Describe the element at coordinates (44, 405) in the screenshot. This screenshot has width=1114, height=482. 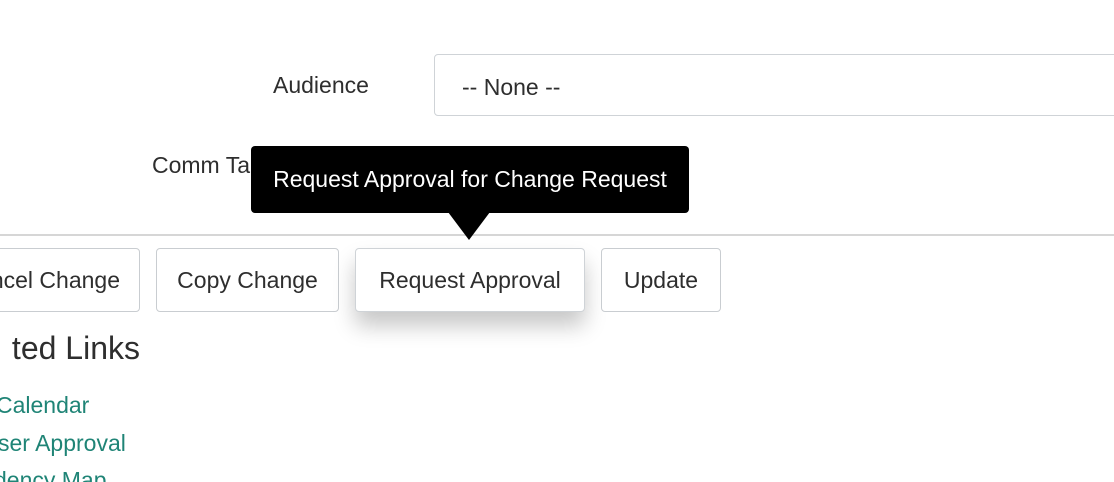
I see `related-link-calendar: Calendar` at that location.